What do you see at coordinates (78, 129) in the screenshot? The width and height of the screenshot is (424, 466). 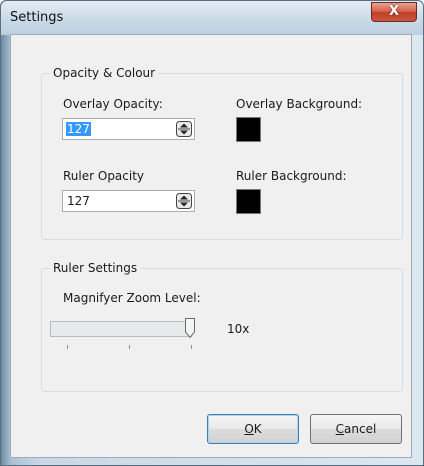 I see `overlay-opacity-value: 127` at bounding box center [78, 129].